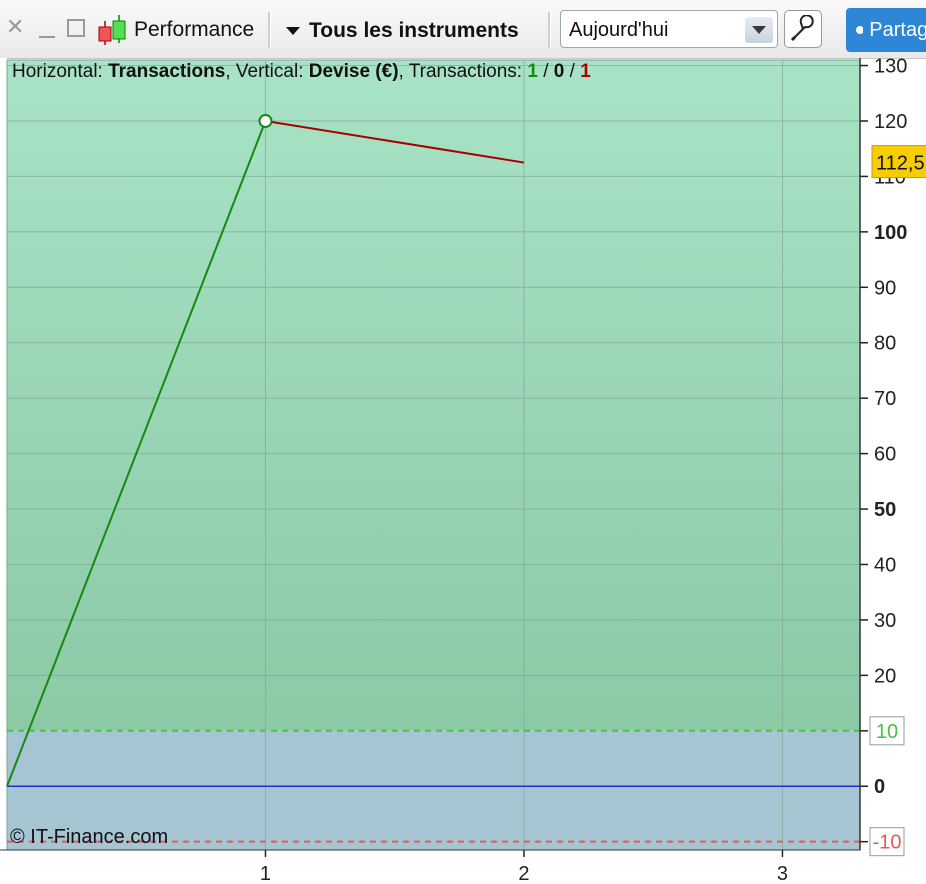 This screenshot has width=926, height=884. I want to click on info-v-value: Devise (€), so click(353, 71).